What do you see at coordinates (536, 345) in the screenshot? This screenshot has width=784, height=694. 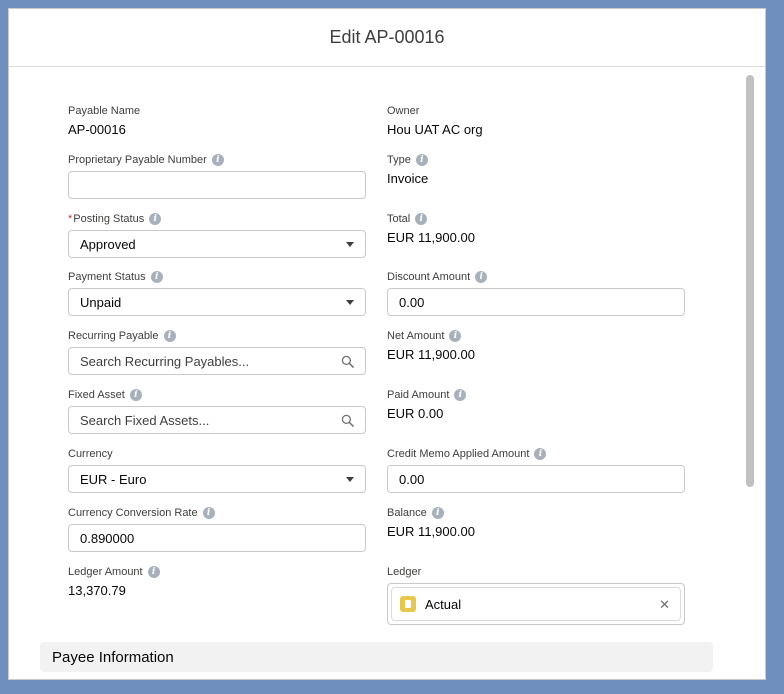 I see `net-amount-field: Net Amount i EUR 11,900.00` at bounding box center [536, 345].